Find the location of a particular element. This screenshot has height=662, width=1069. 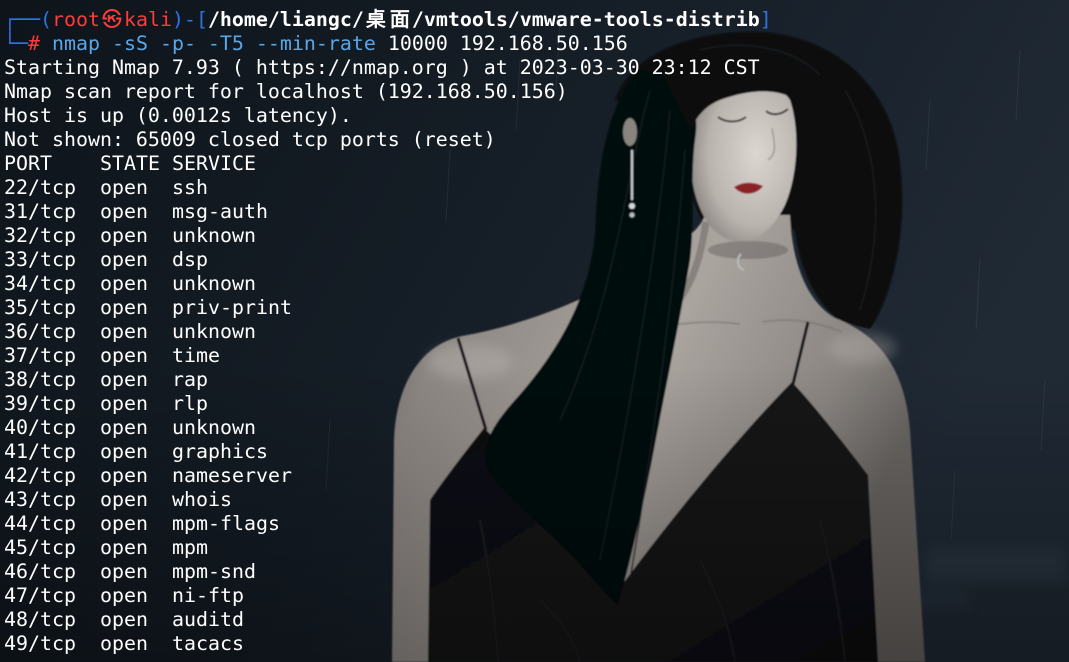

prompt-bracket-open: )-[ is located at coordinates (189, 19).